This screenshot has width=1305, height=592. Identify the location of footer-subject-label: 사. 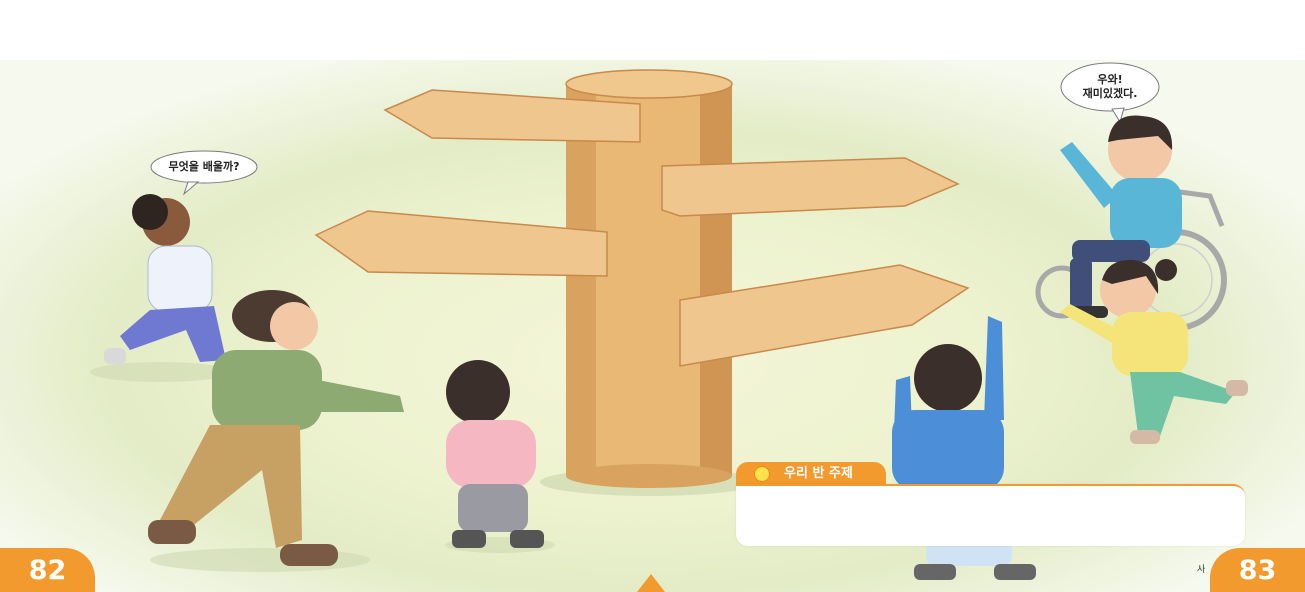
(1201, 570).